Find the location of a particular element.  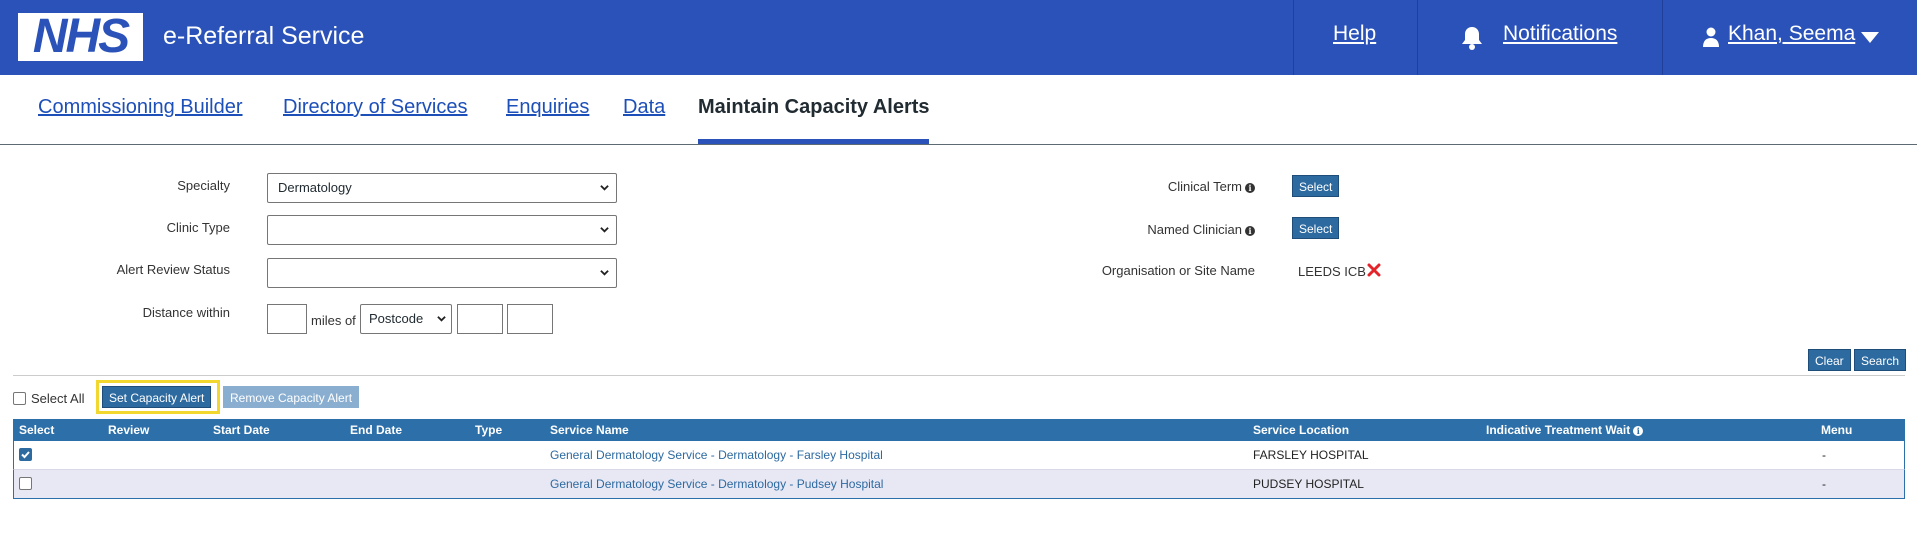

col-end-date: End Date is located at coordinates (376, 430).